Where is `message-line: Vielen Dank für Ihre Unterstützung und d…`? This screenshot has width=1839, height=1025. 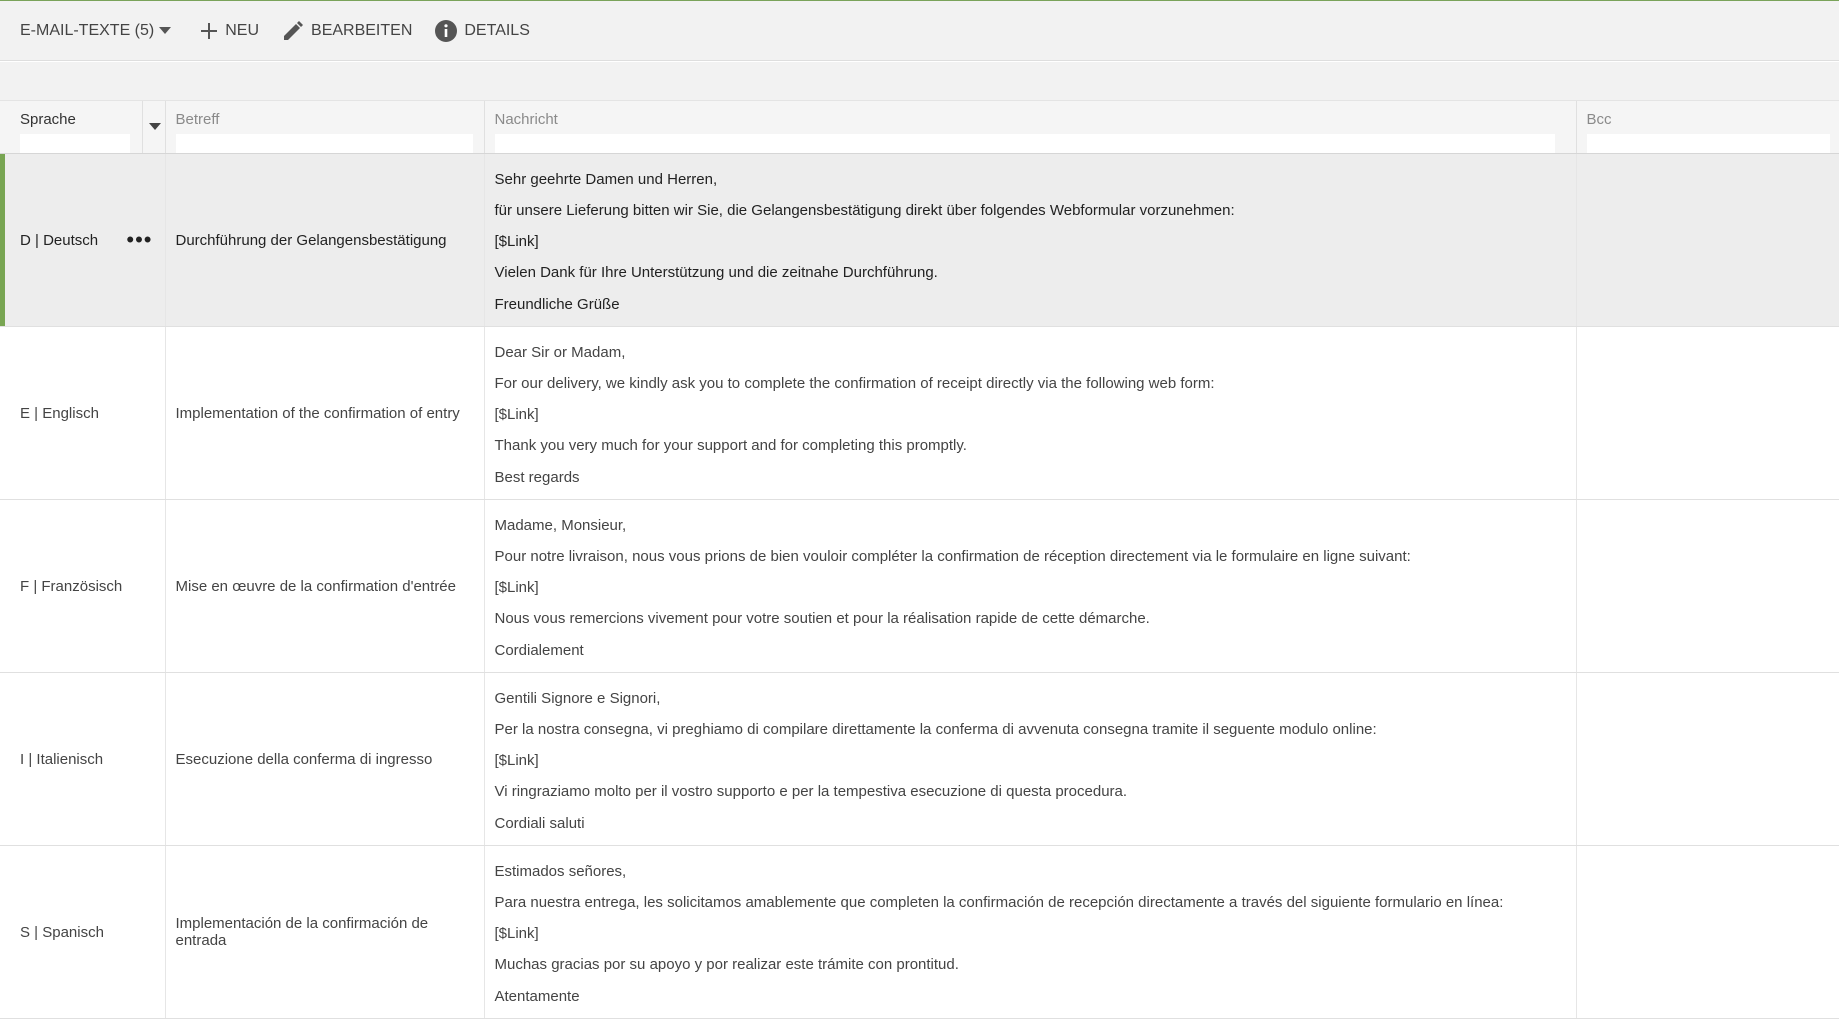
message-line: Vielen Dank für Ihre Unterstützung und d… is located at coordinates (716, 273).